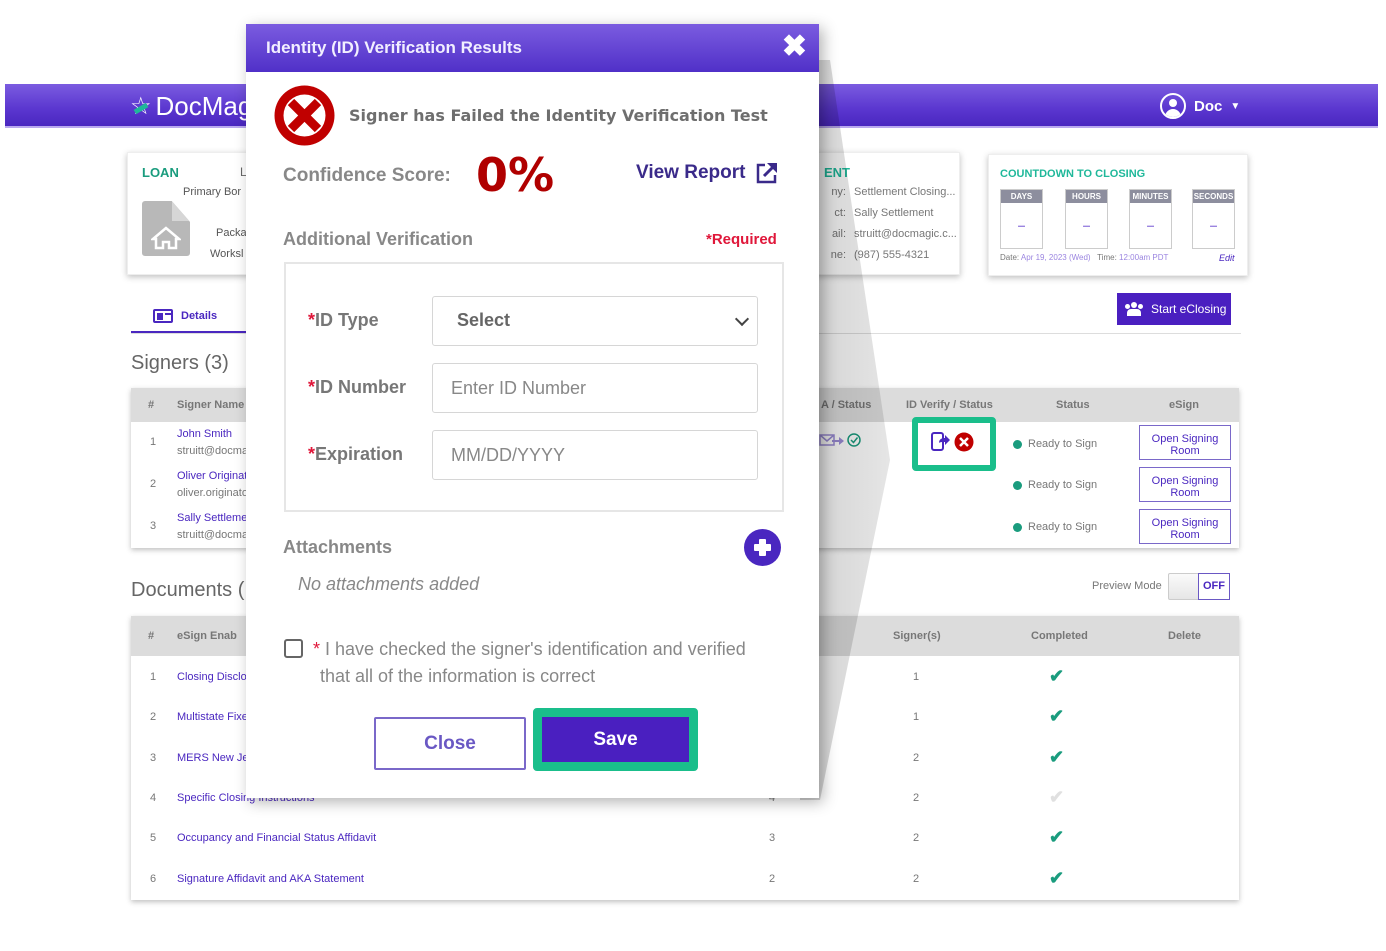 Image resolution: width=1386 pixels, height=951 pixels. Describe the element at coordinates (394, 47) in the screenshot. I see `modal-title: Identity (ID) Verification Results` at that location.